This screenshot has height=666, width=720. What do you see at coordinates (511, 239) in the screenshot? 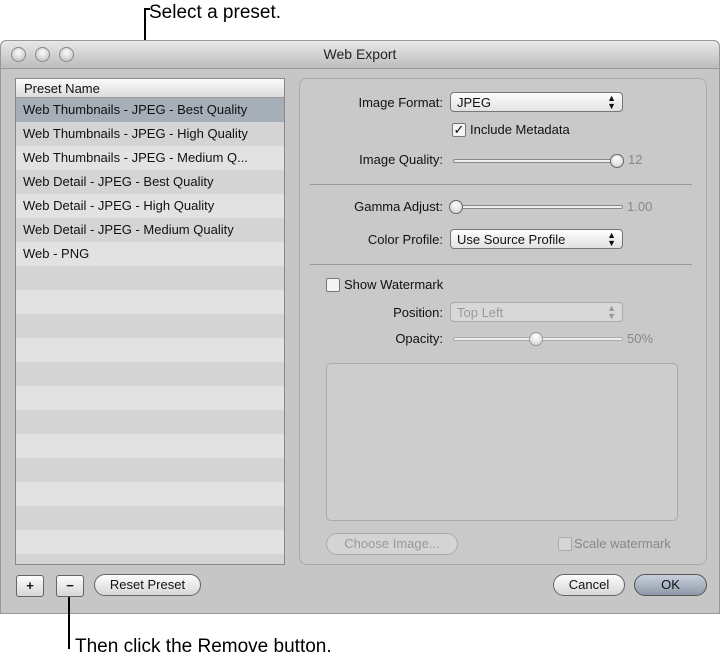
I see `color-profile-value: Use Source Profile` at bounding box center [511, 239].